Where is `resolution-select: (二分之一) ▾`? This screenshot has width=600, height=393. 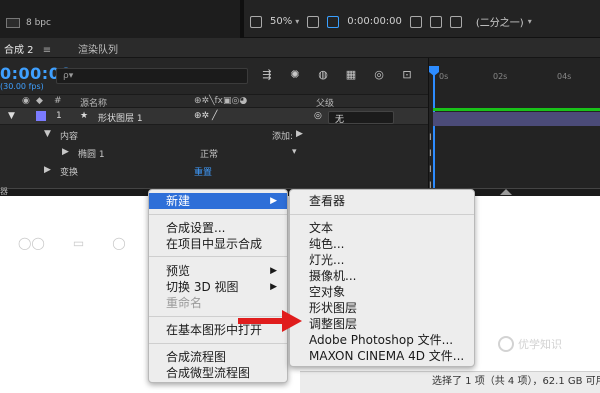 resolution-select: (二分之一) ▾ is located at coordinates (504, 21).